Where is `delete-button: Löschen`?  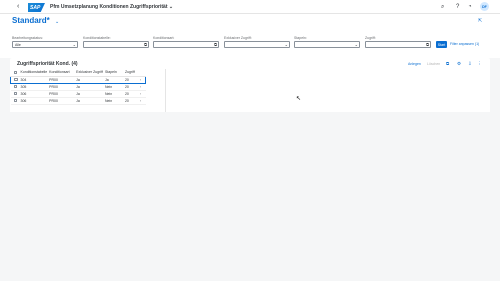 delete-button: Löschen is located at coordinates (433, 64).